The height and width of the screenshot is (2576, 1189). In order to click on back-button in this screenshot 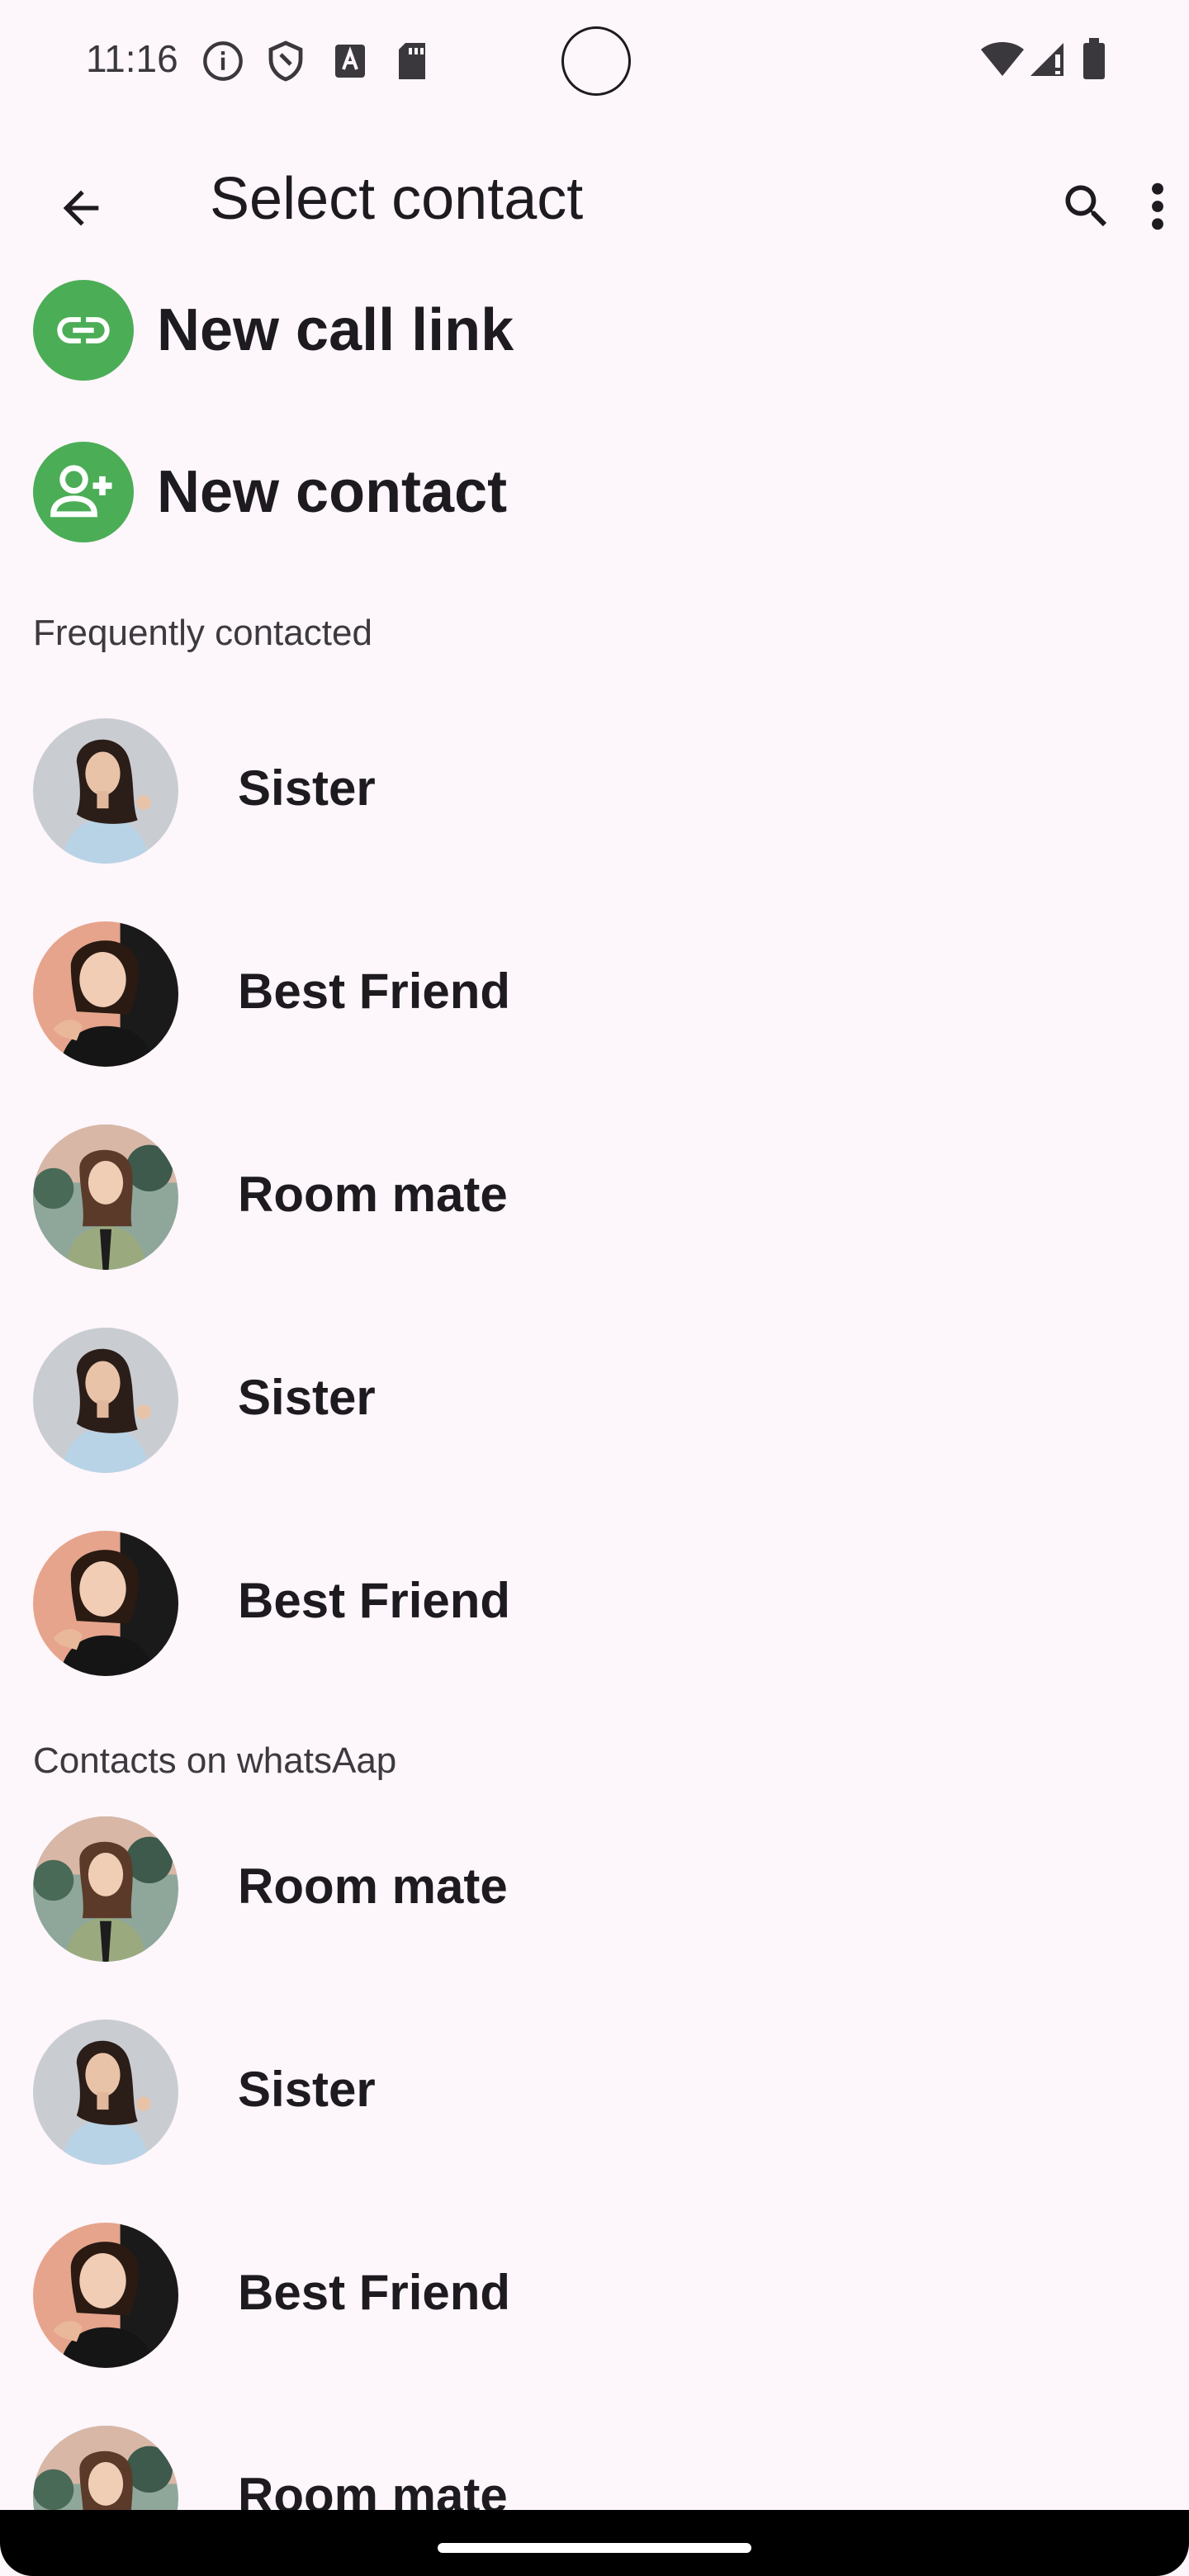, I will do `click(81, 208)`.